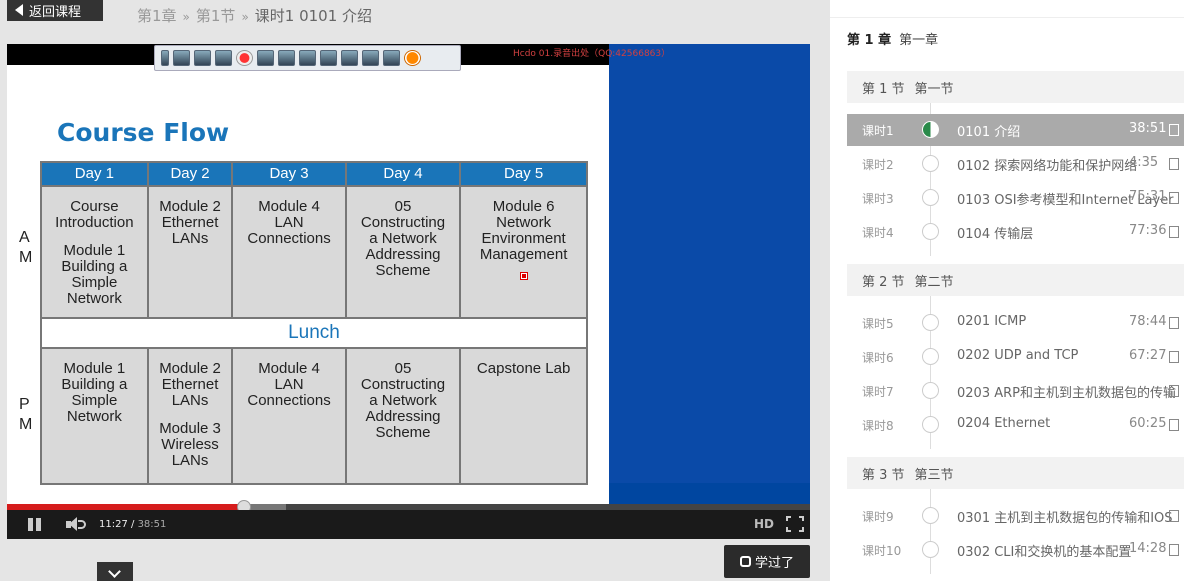  I want to click on lesson-item: 课时5 0201 ICMP 78:44, so click(1015, 323).